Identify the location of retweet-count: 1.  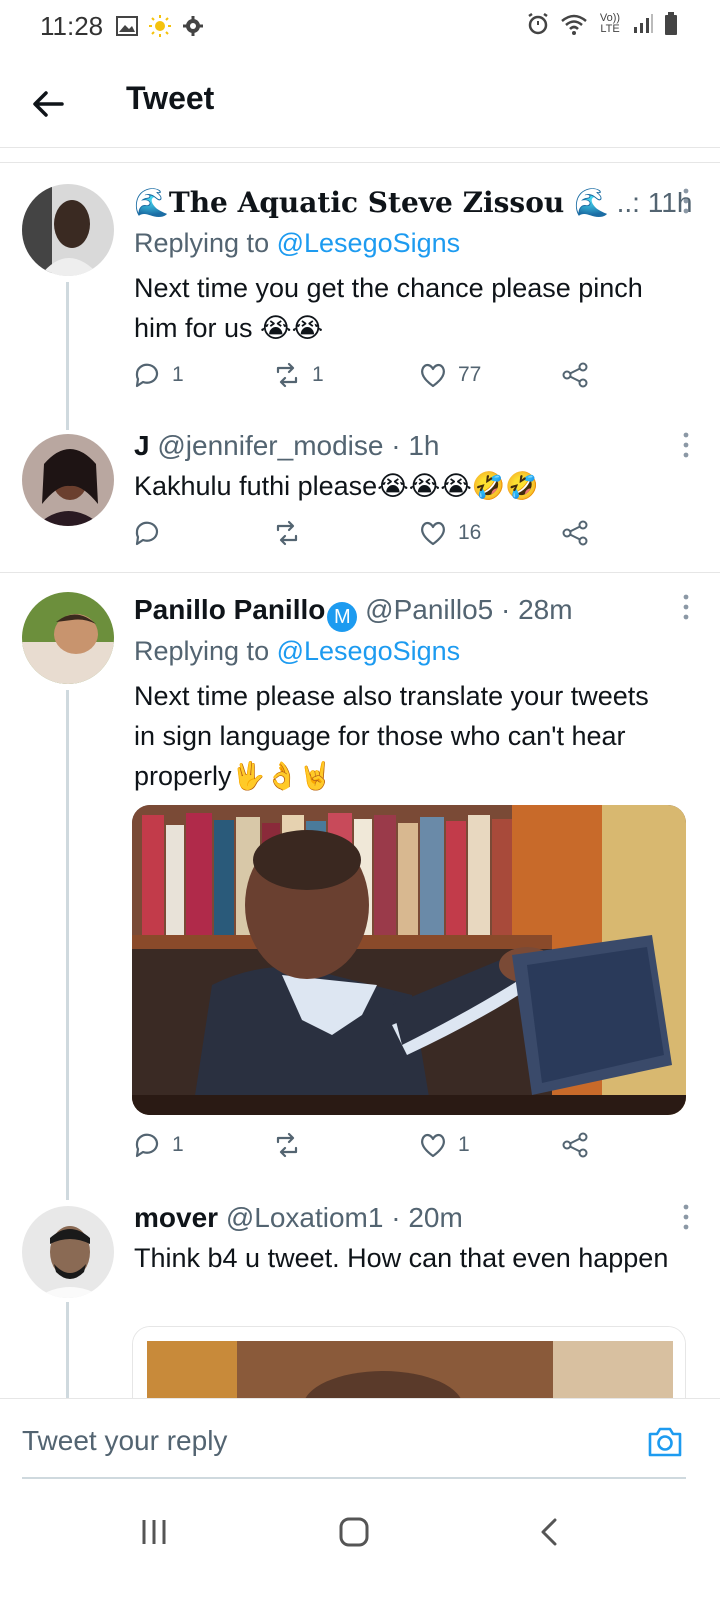
(318, 374).